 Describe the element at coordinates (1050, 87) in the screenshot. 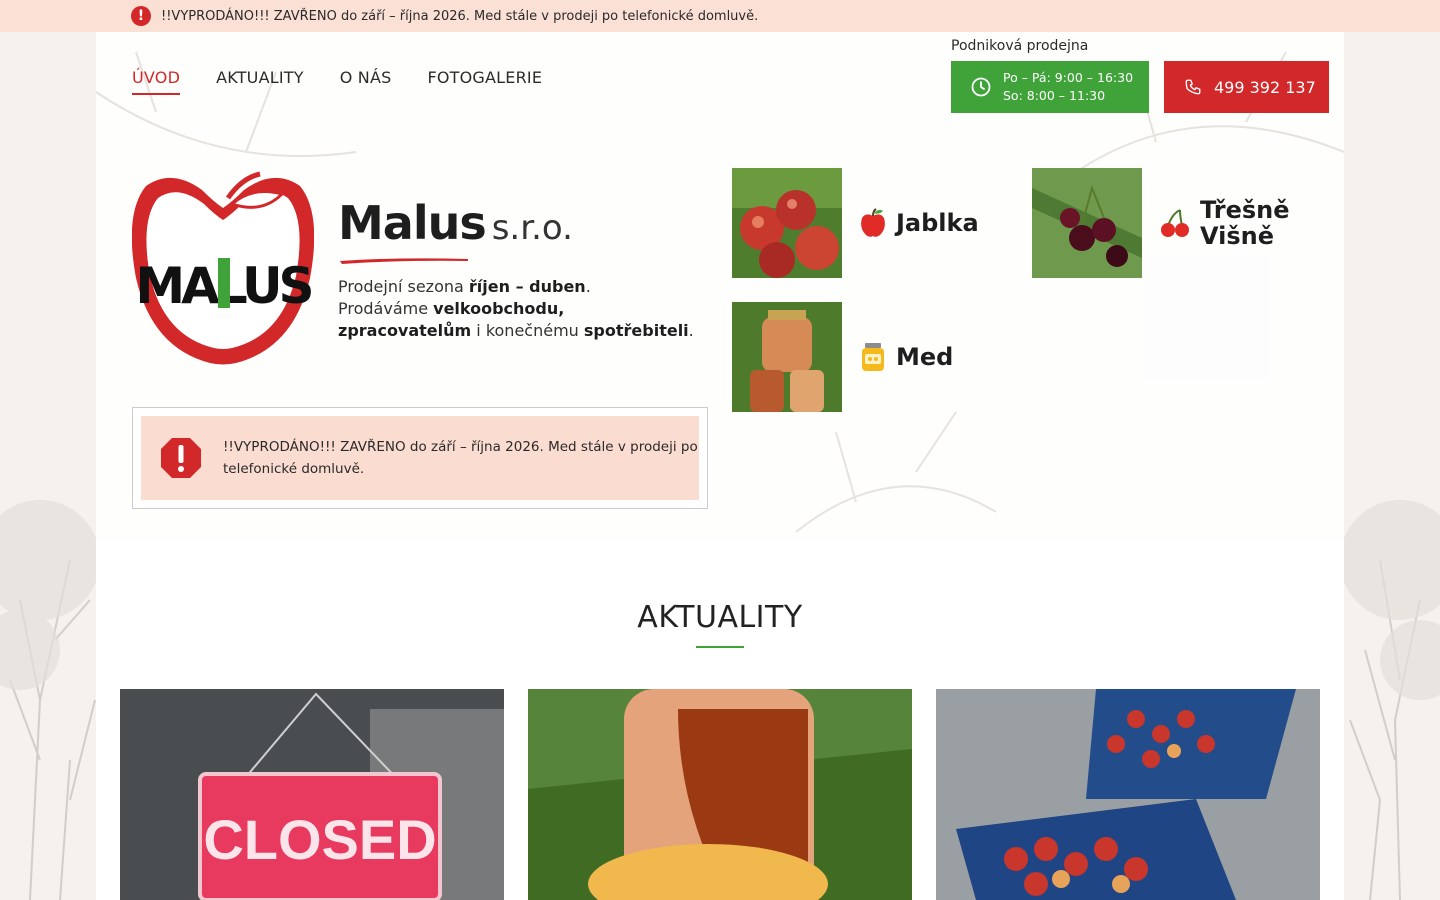

I see `opening-hours-button: Po – Pá: 9:00 – 16:30 So: 8:00 – 11:30` at that location.